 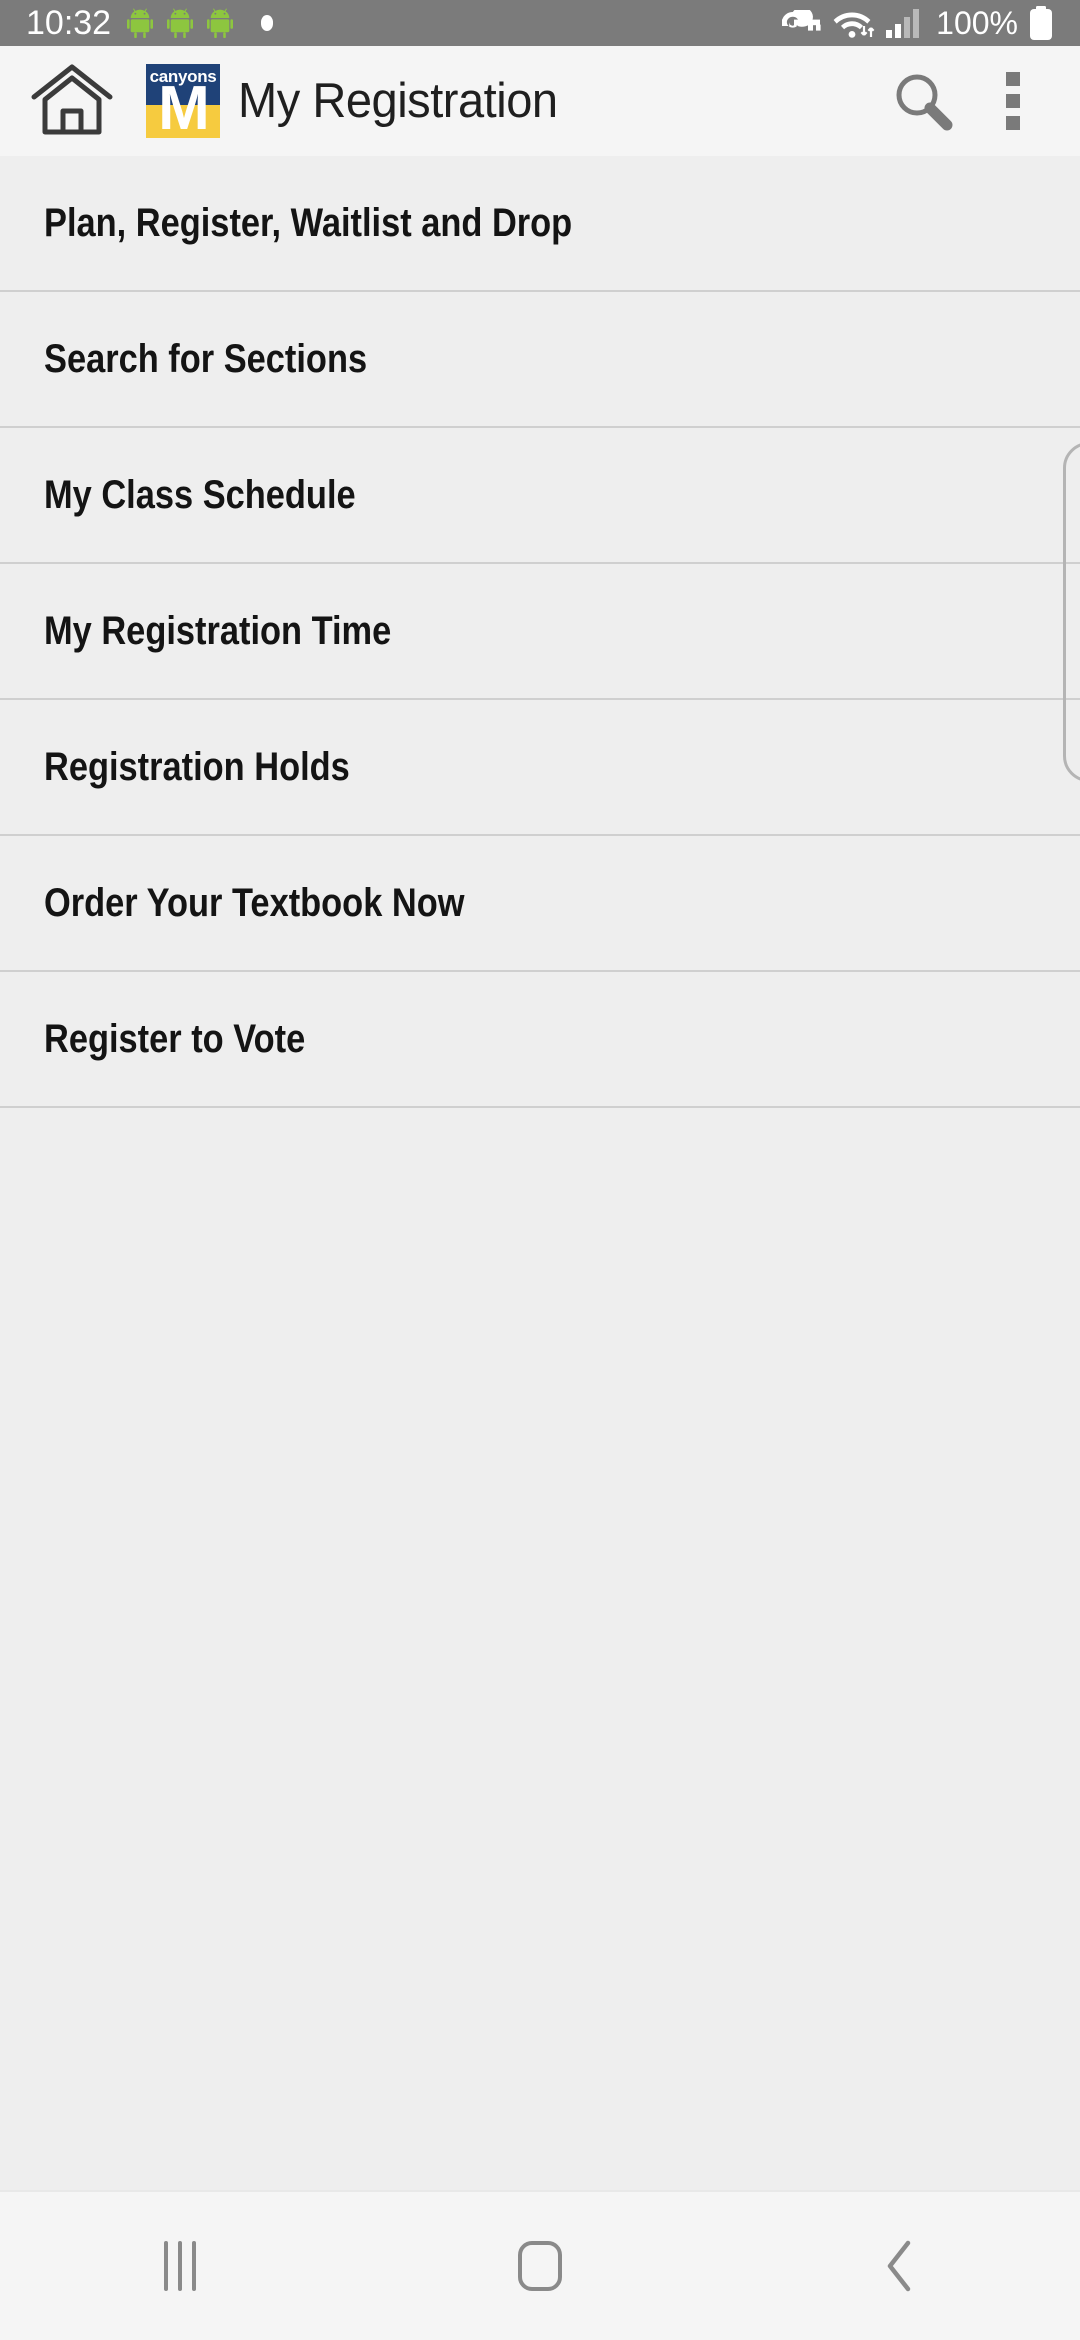 I want to click on back-chevron-icon, so click(x=899, y=2266).